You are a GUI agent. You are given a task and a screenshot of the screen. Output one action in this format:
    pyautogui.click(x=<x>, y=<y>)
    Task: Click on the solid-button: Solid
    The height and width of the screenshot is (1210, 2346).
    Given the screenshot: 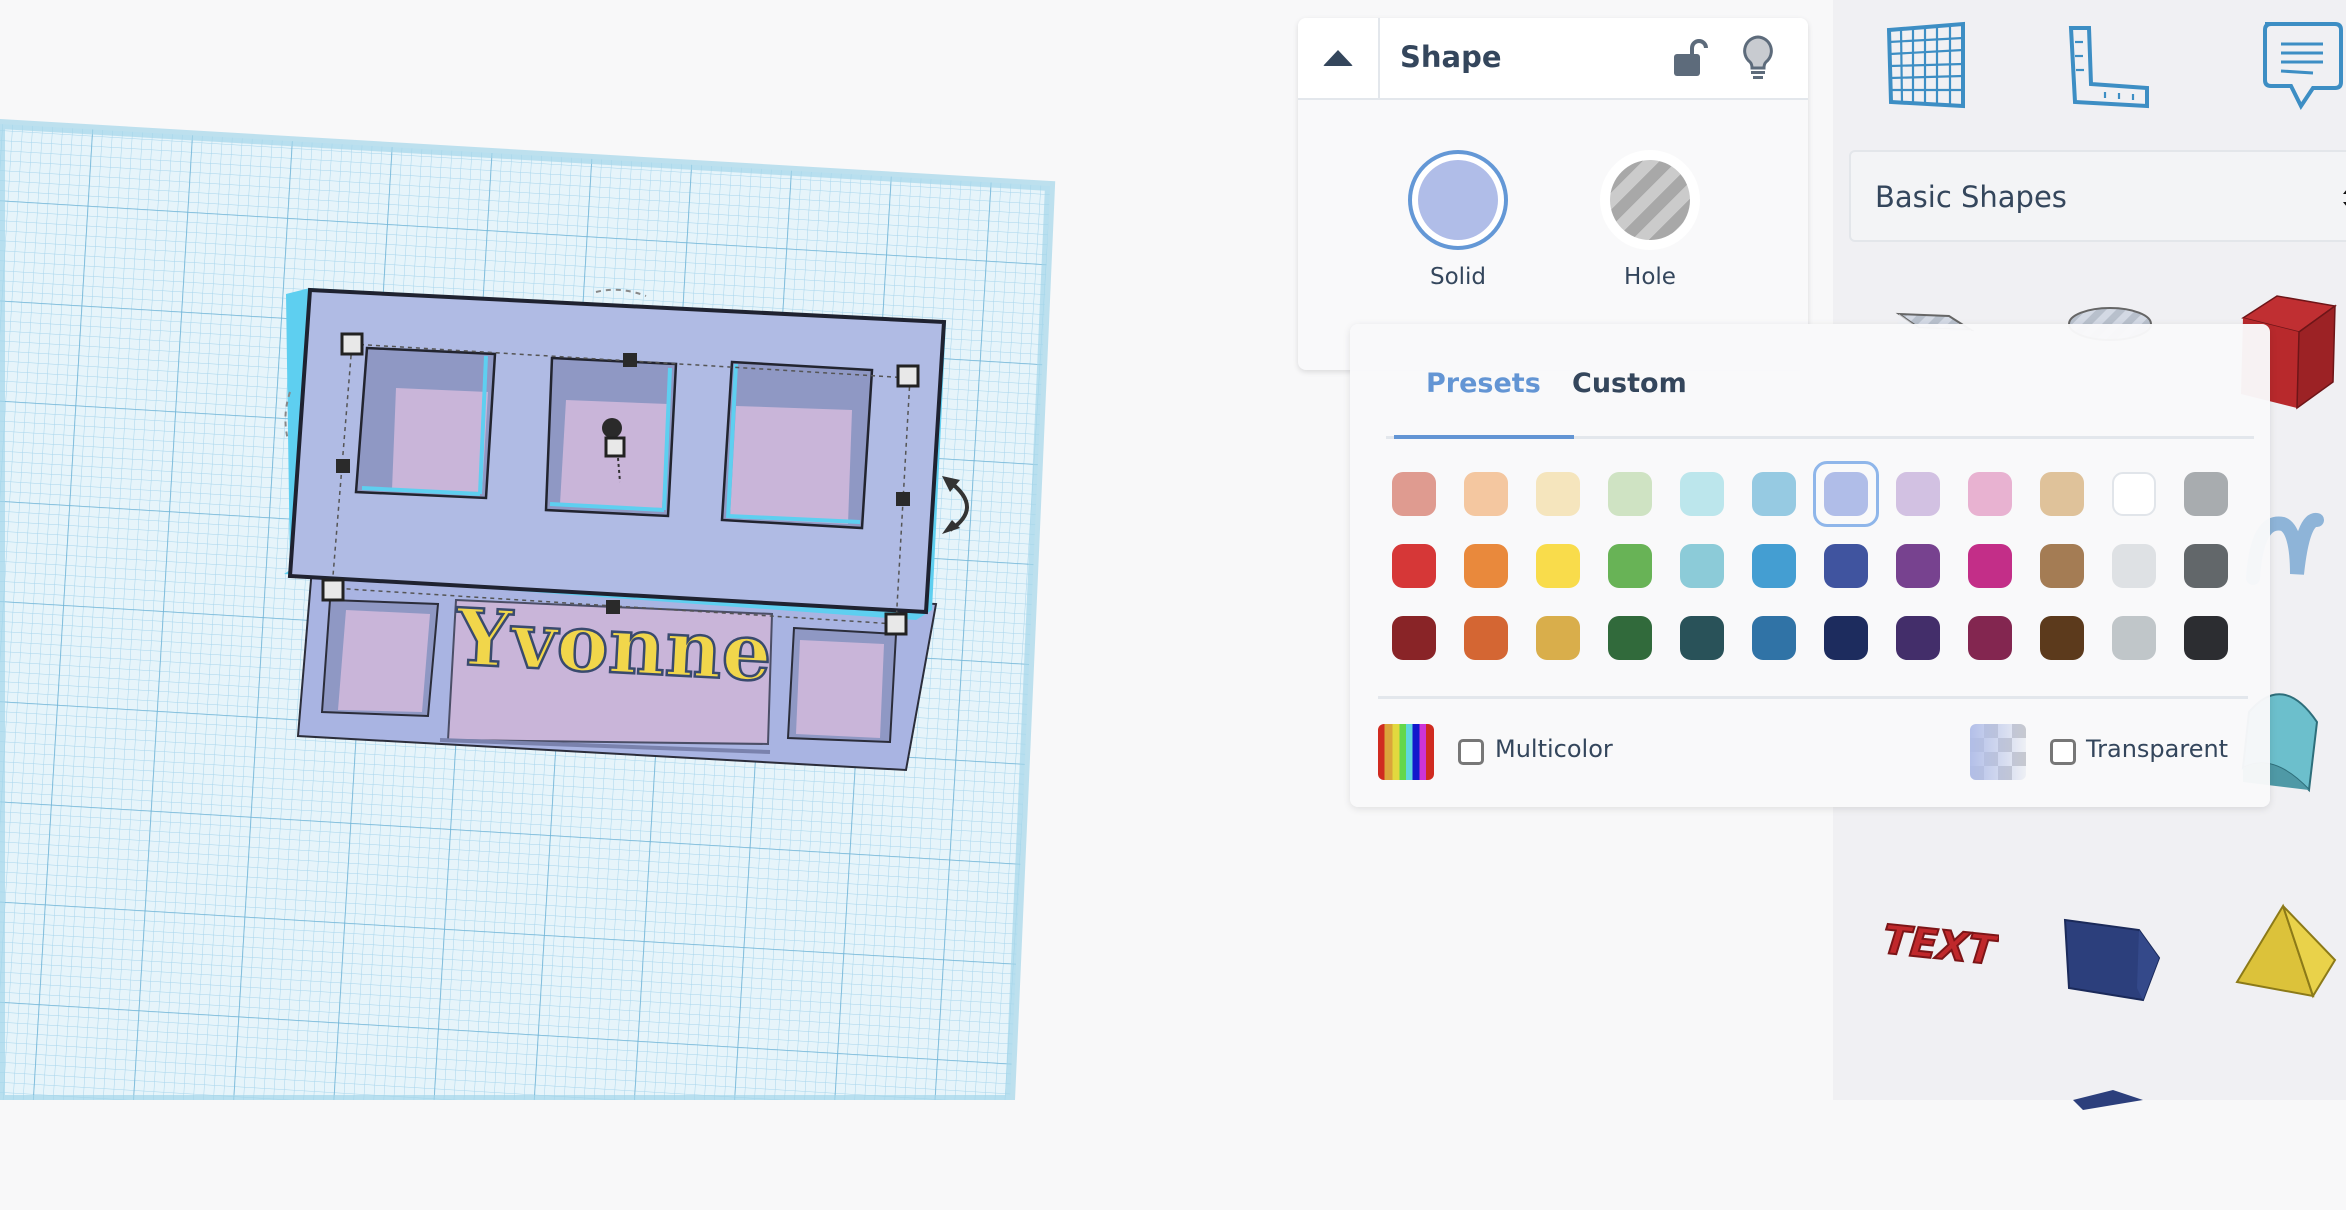 What is the action you would take?
    pyautogui.click(x=1458, y=220)
    